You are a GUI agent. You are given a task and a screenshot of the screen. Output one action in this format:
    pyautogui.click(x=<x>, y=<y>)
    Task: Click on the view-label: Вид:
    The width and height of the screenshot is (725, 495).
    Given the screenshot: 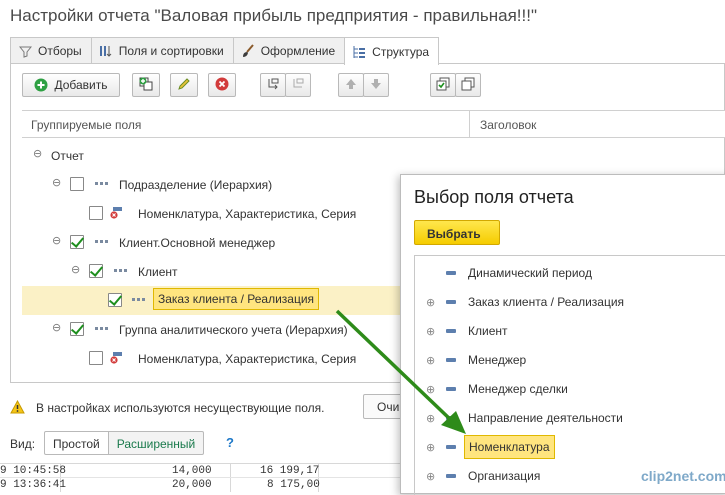 What is the action you would take?
    pyautogui.click(x=23, y=444)
    